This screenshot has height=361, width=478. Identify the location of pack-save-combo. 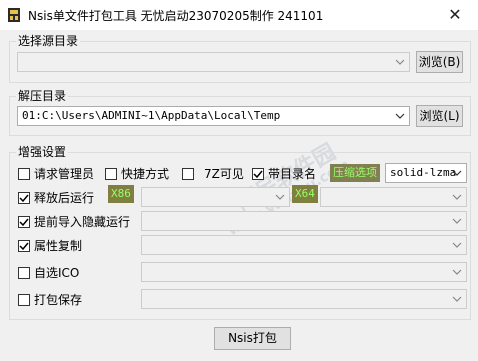
(304, 299).